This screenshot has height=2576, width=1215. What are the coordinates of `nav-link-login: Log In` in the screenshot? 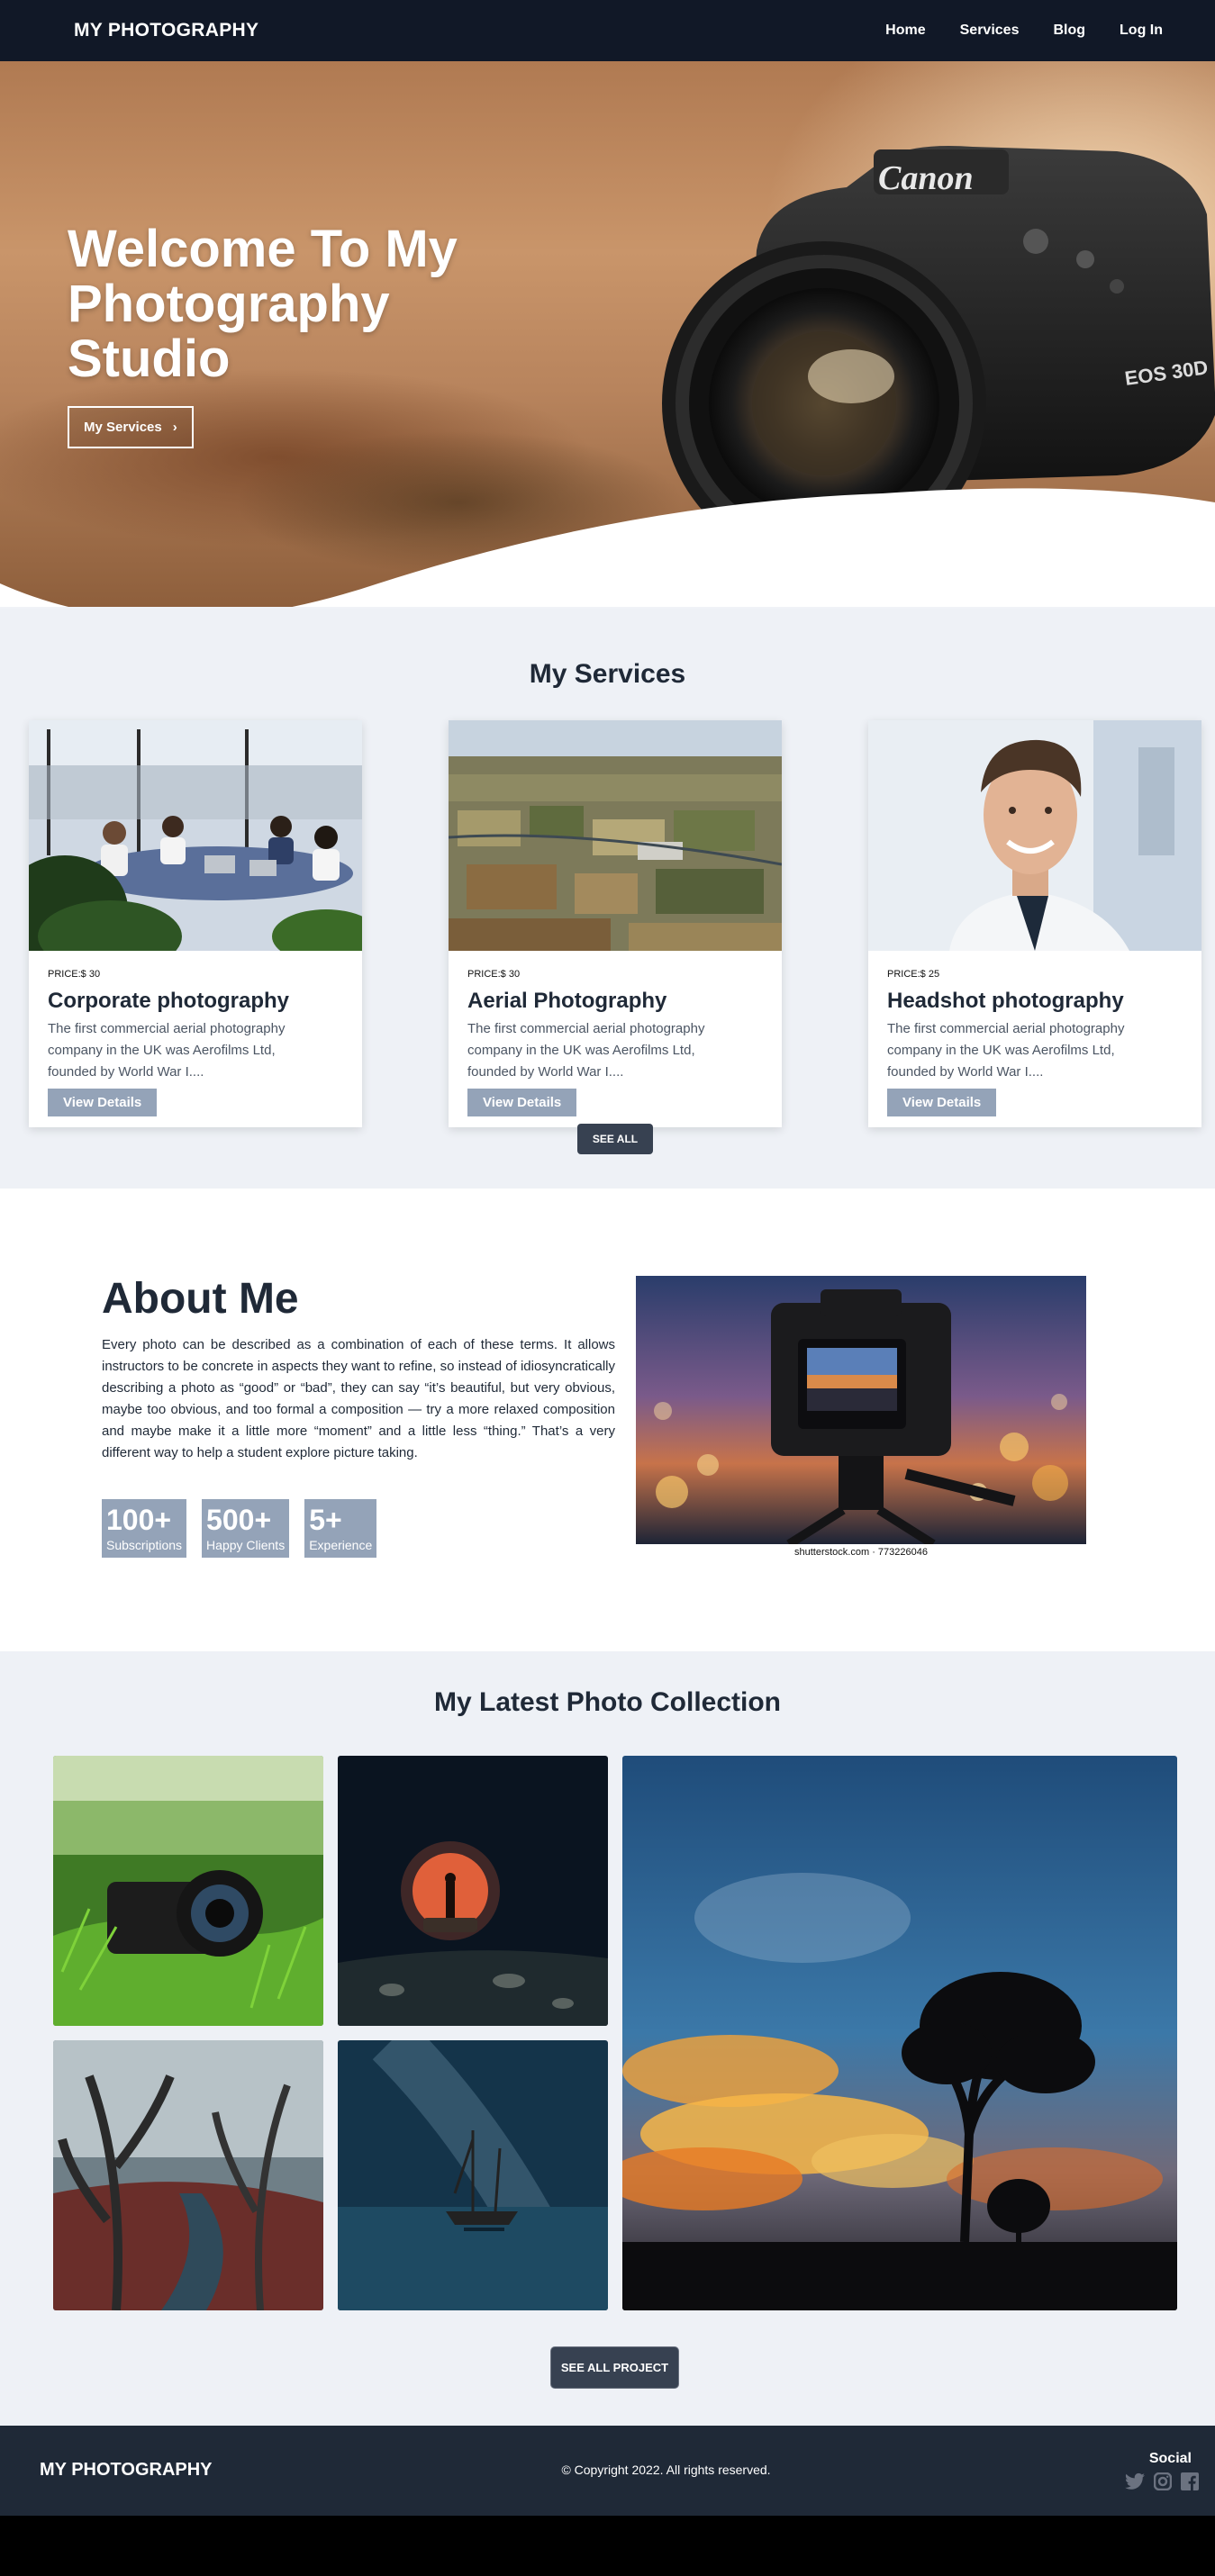 It's located at (1141, 31).